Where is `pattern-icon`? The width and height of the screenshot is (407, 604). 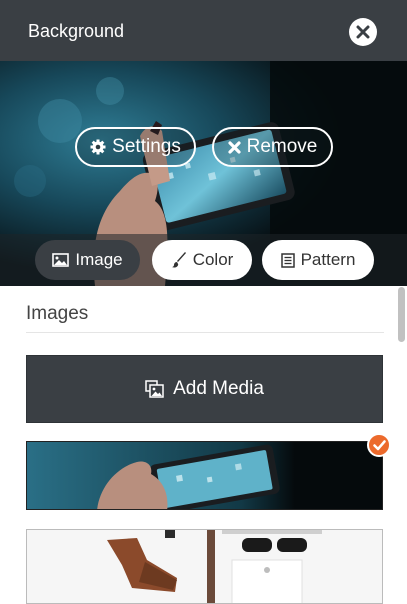
pattern-icon is located at coordinates (287, 260).